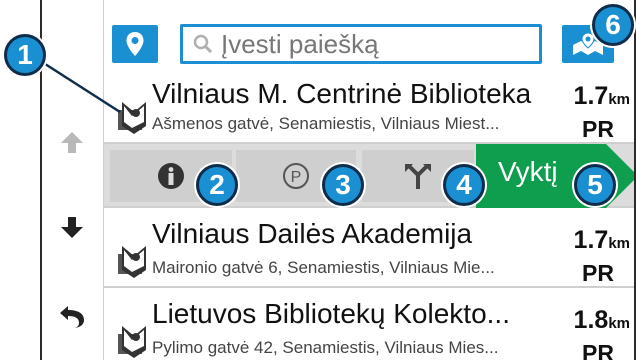 The image size is (636, 360). Describe the element at coordinates (595, 185) in the screenshot. I see `callout-5: 5` at that location.